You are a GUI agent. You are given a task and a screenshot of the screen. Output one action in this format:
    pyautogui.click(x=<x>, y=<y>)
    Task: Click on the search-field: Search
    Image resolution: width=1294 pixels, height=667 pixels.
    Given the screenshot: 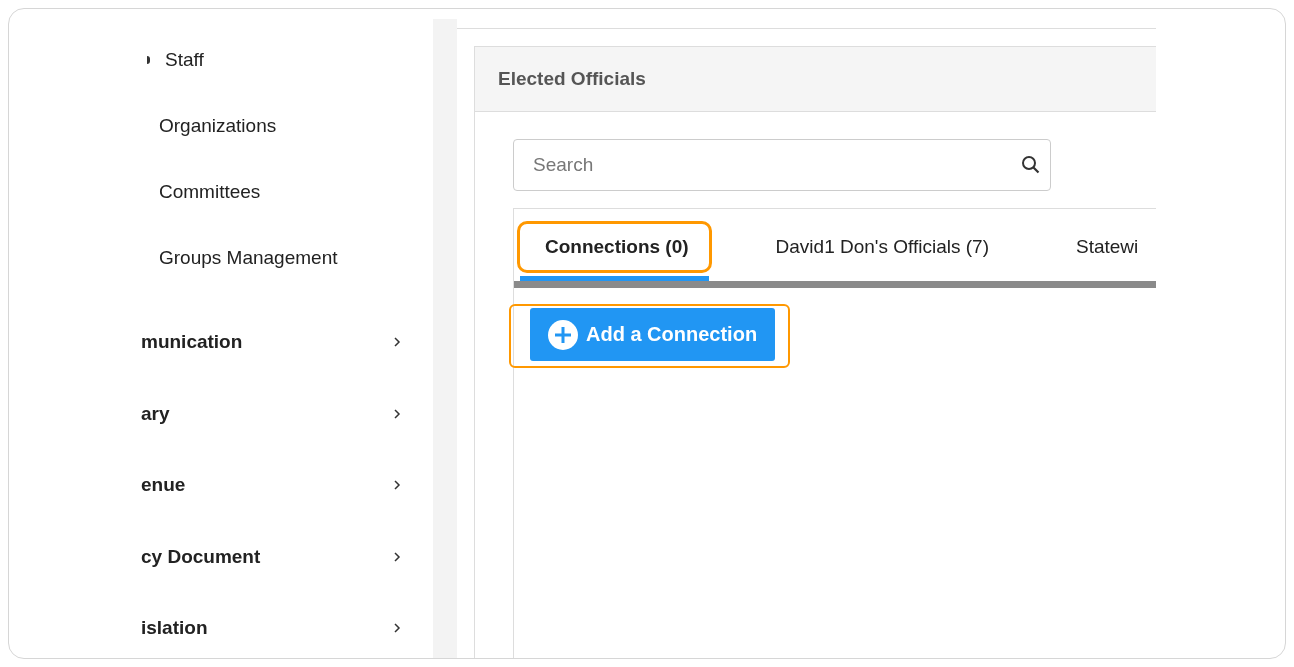 What is the action you would take?
    pyautogui.click(x=782, y=165)
    